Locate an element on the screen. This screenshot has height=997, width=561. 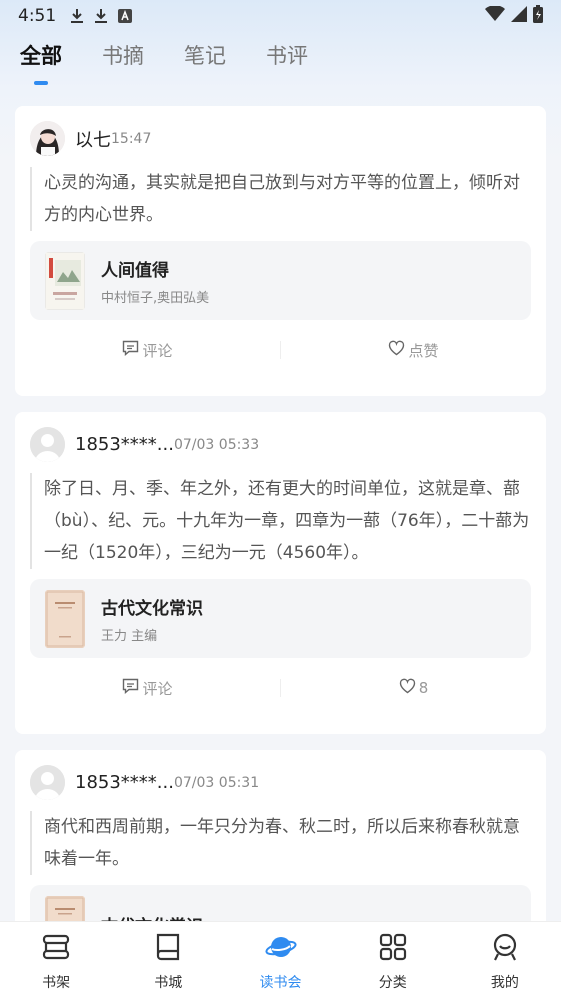
signal-icon is located at coordinates (519, 16).